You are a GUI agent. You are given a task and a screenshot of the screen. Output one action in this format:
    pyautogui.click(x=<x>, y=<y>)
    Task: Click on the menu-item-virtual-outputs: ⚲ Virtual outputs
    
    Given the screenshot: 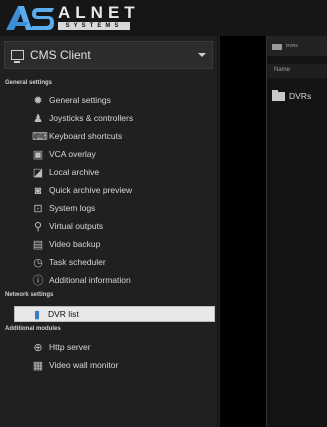 What is the action you would take?
    pyautogui.click(x=116, y=227)
    